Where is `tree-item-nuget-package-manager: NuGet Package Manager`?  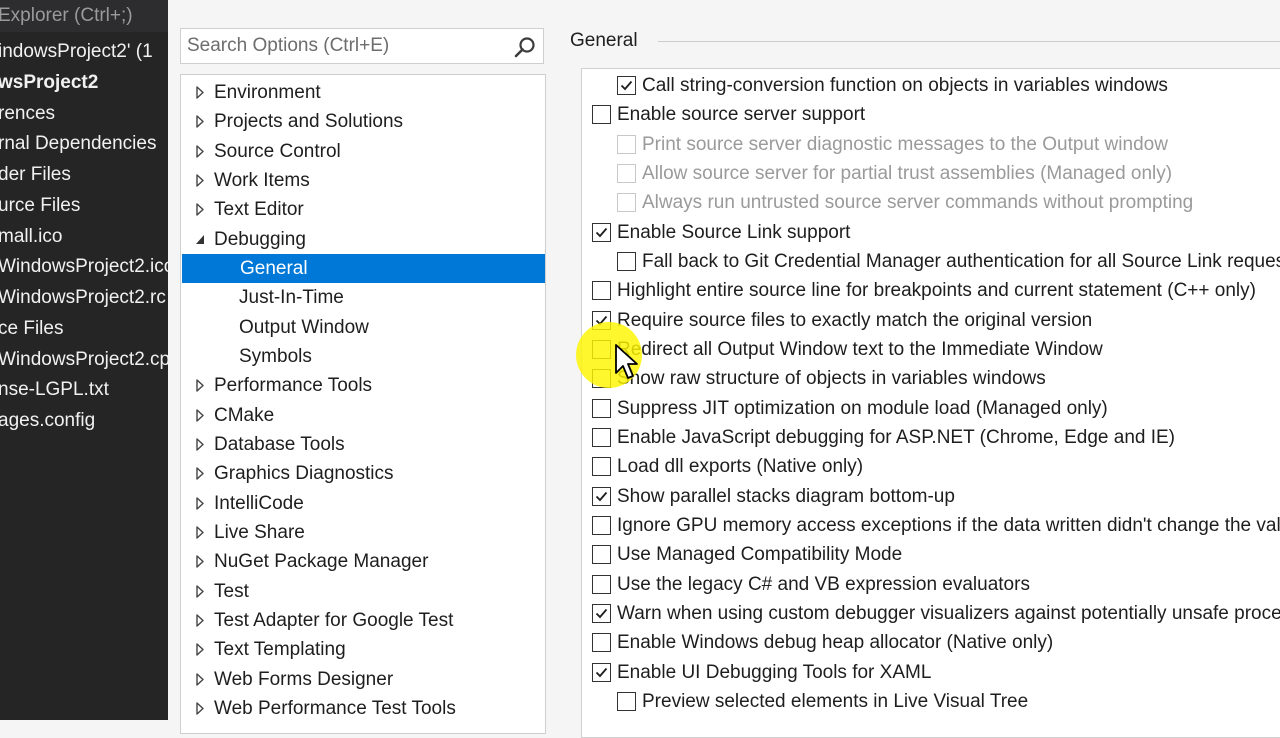
tree-item-nuget-package-manager: NuGet Package Manager is located at coordinates (363, 561).